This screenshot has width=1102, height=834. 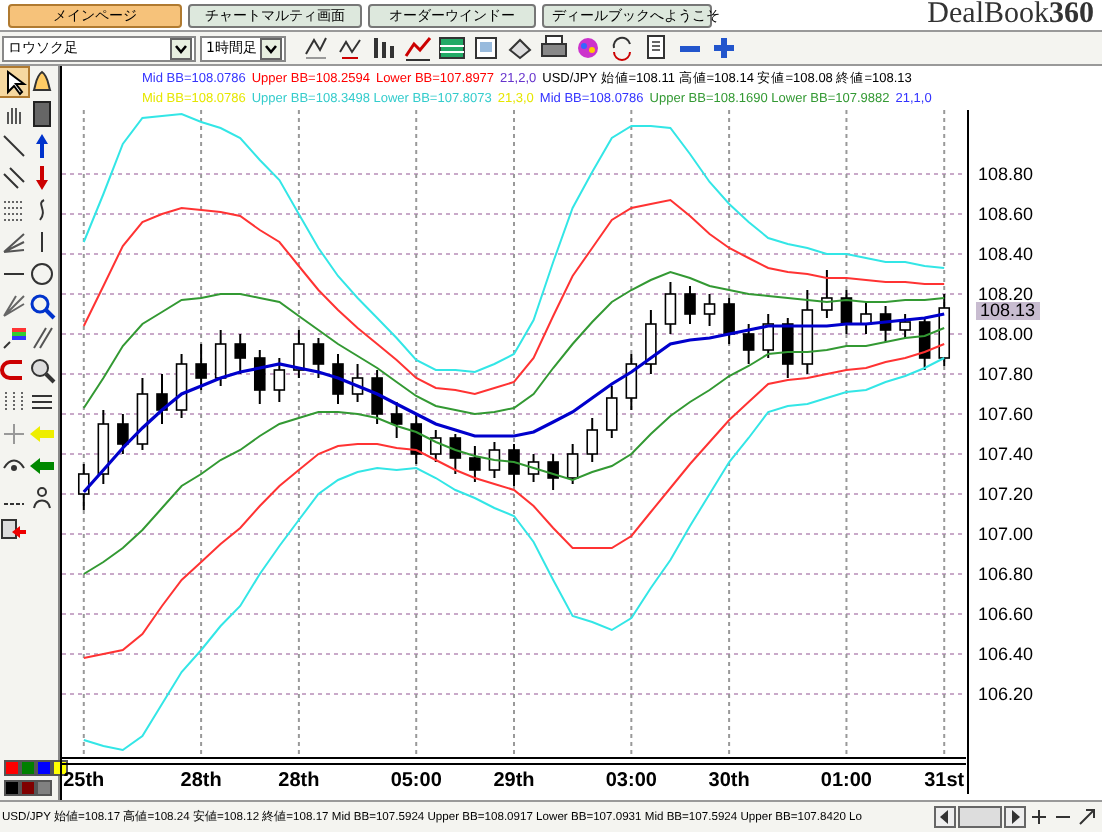 I want to click on scroll-left-icon, so click(x=945, y=817).